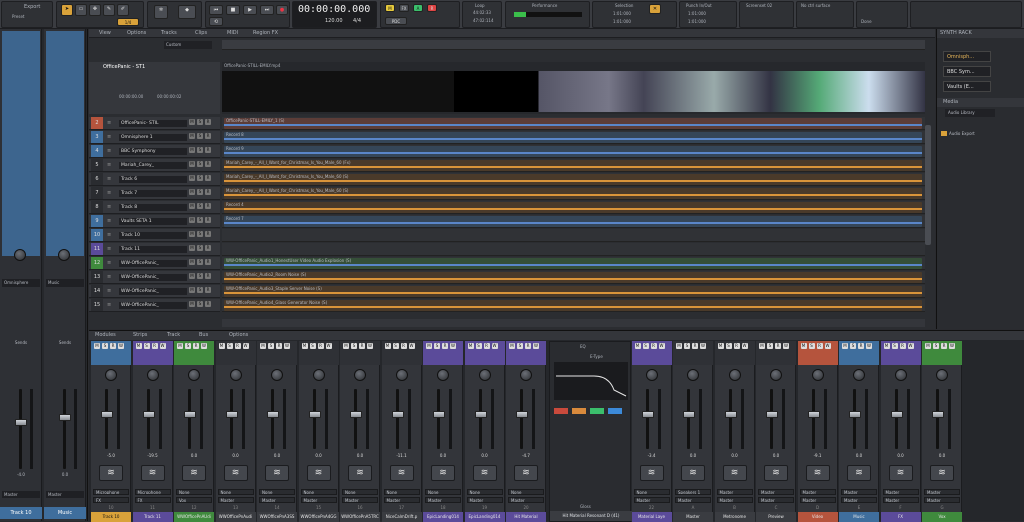 The height and width of the screenshot is (522, 1024). I want to click on edit-tool-icon: ✎, so click(109, 10).